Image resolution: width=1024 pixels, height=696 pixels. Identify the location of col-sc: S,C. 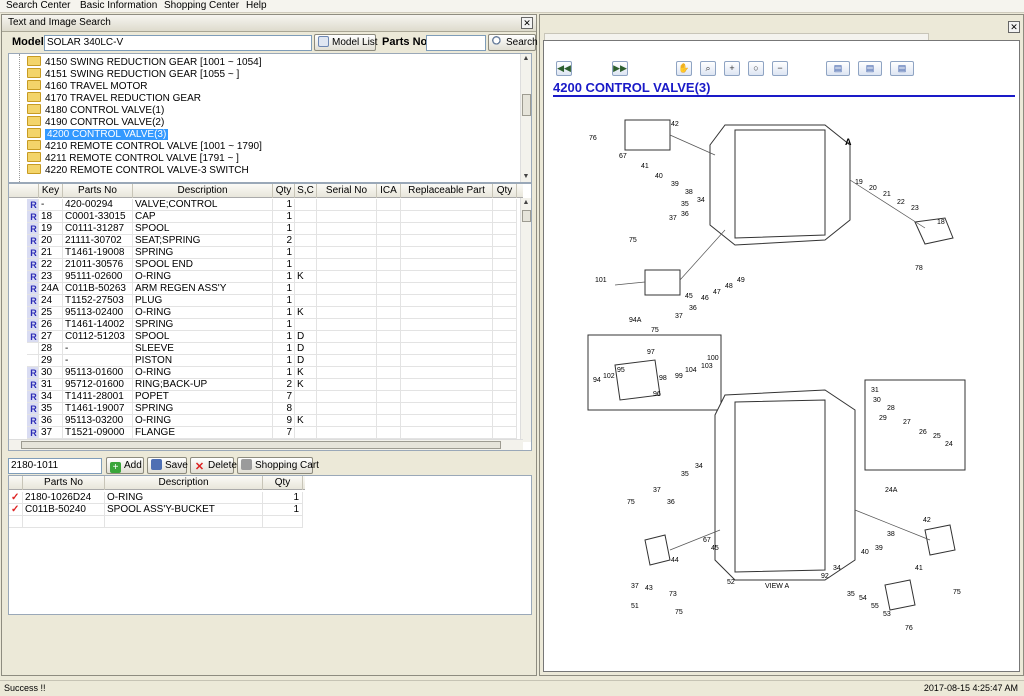
(306, 191).